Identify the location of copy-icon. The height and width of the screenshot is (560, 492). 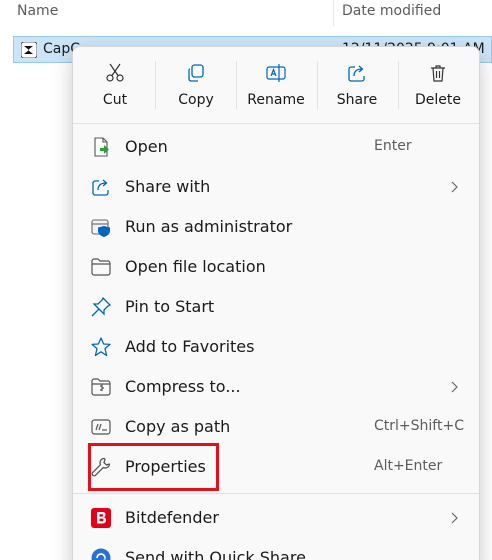
(196, 73).